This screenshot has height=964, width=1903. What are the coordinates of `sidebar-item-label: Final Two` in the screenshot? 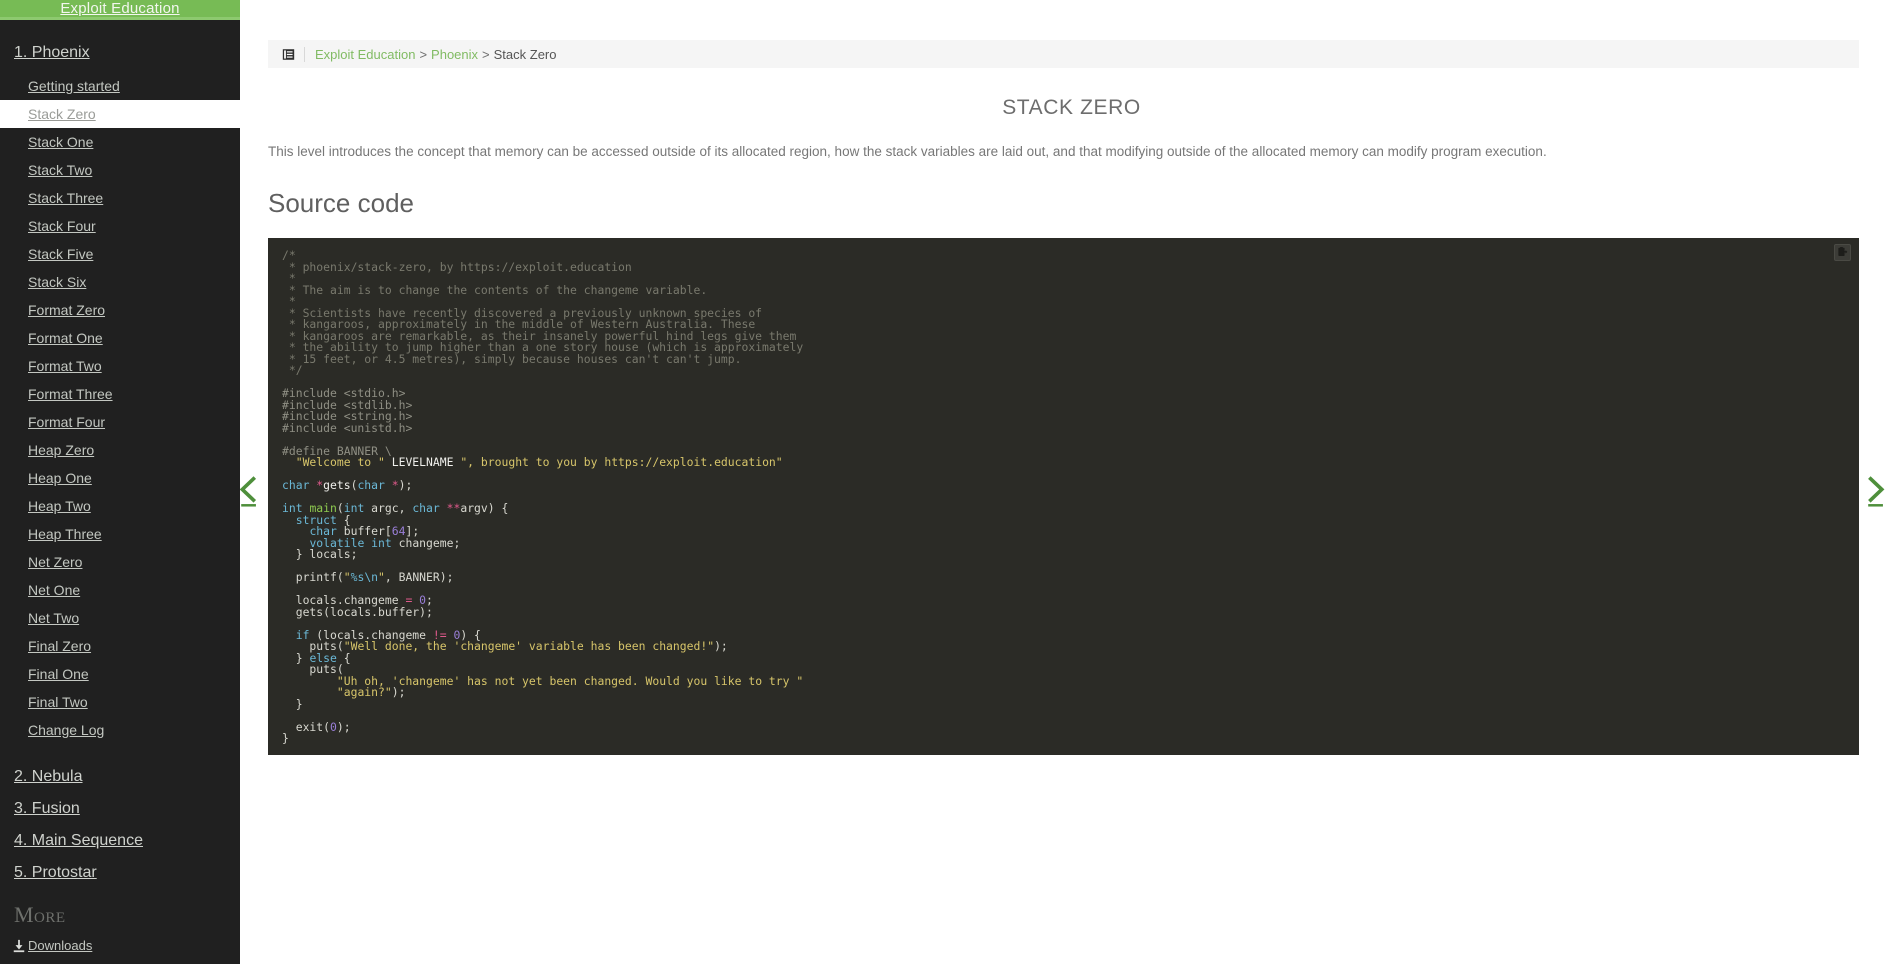 It's located at (58, 702).